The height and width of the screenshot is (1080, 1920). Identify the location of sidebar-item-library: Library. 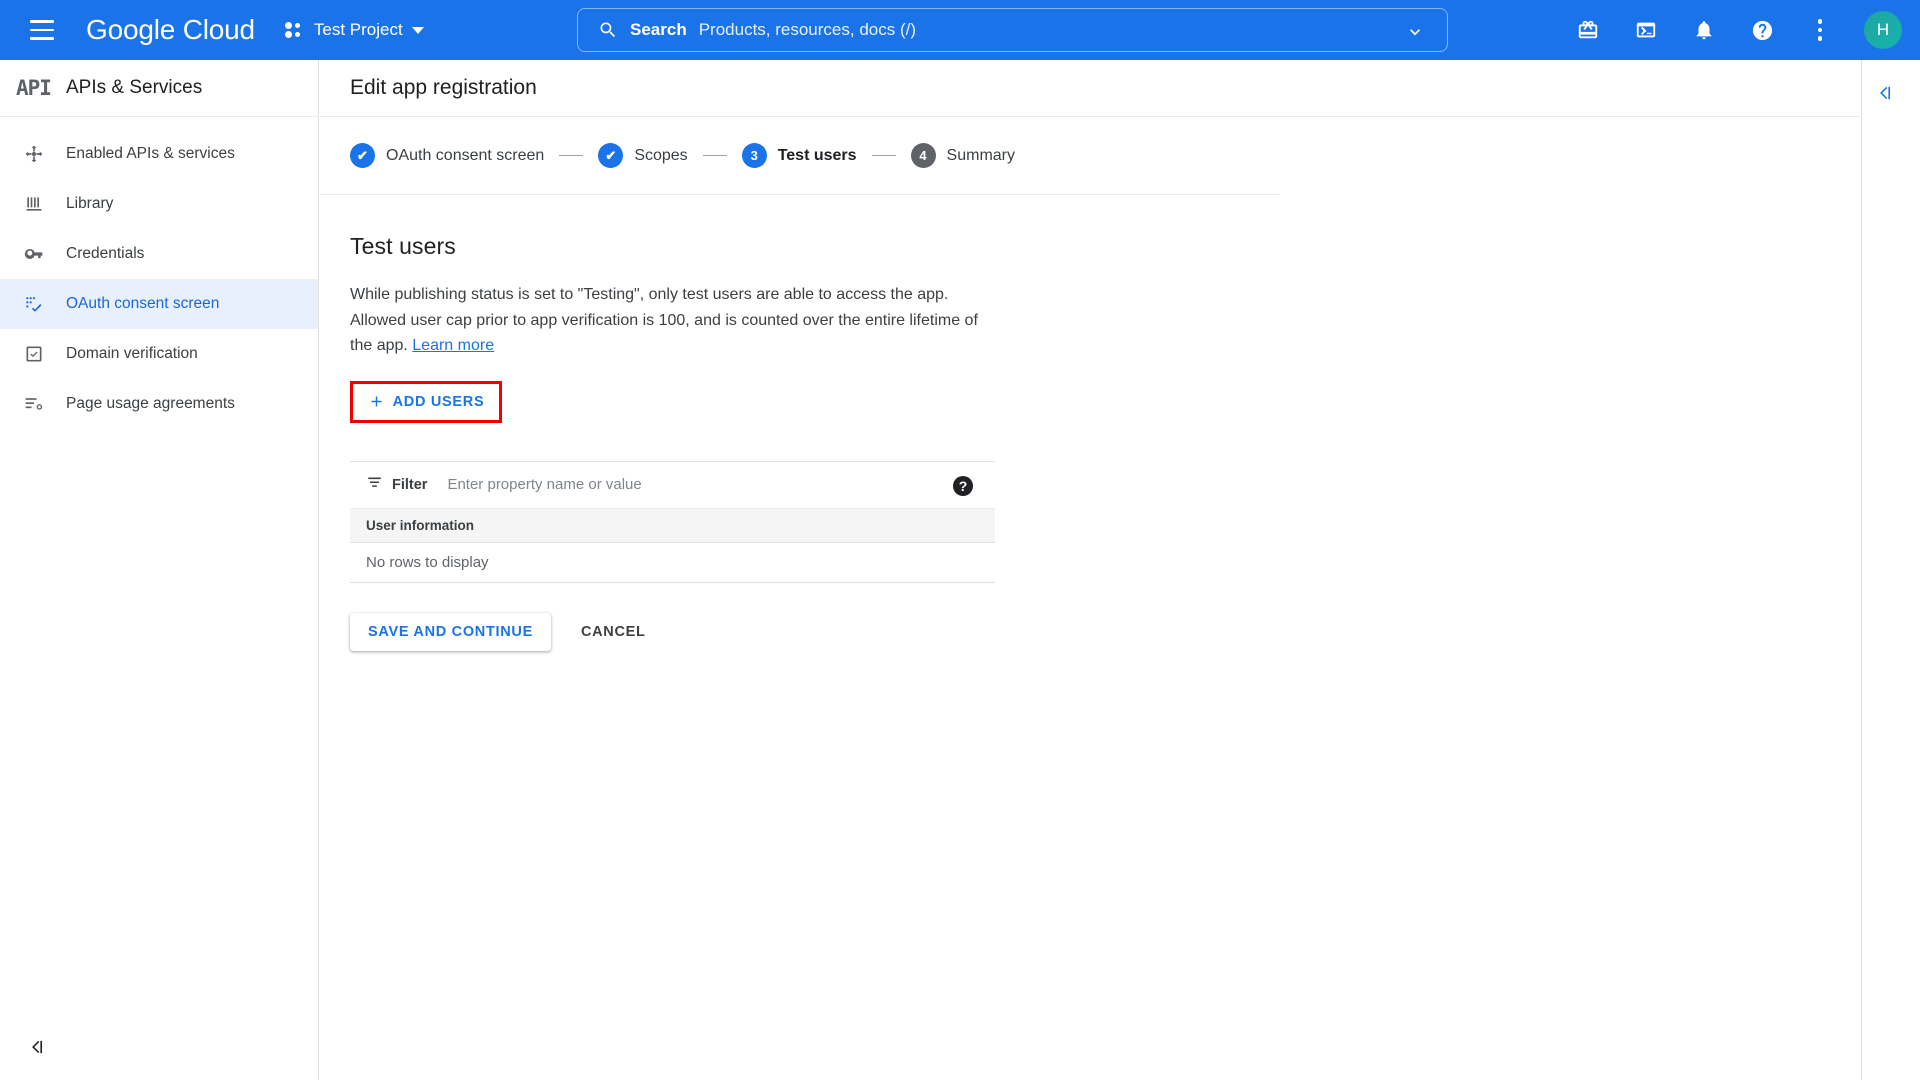
(159, 204).